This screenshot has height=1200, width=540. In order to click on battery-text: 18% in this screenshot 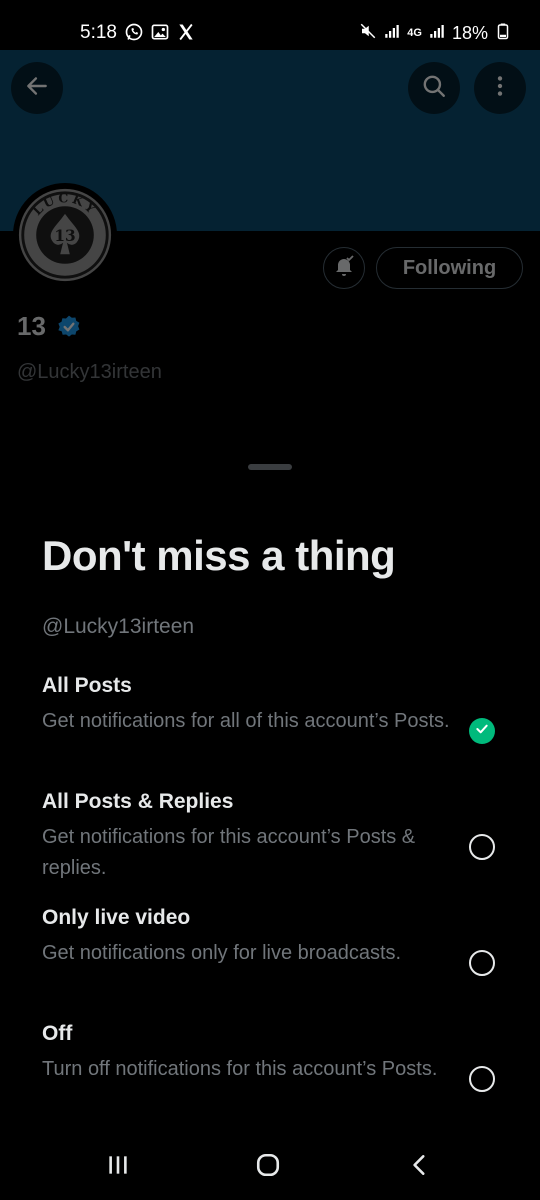, I will do `click(469, 33)`.